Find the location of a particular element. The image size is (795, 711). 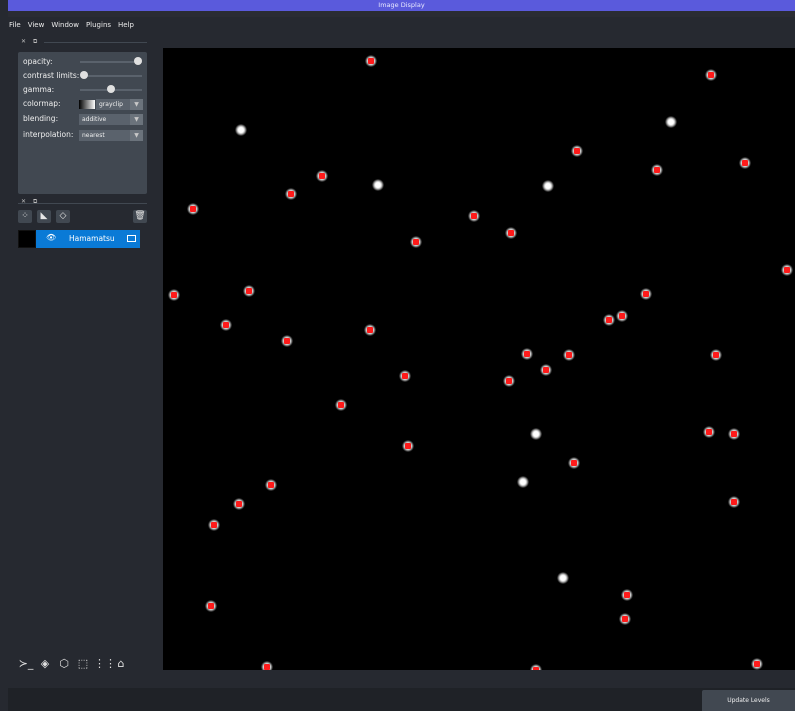

layer-list-item: 👁 Hamamatsu is located at coordinates (79, 239).